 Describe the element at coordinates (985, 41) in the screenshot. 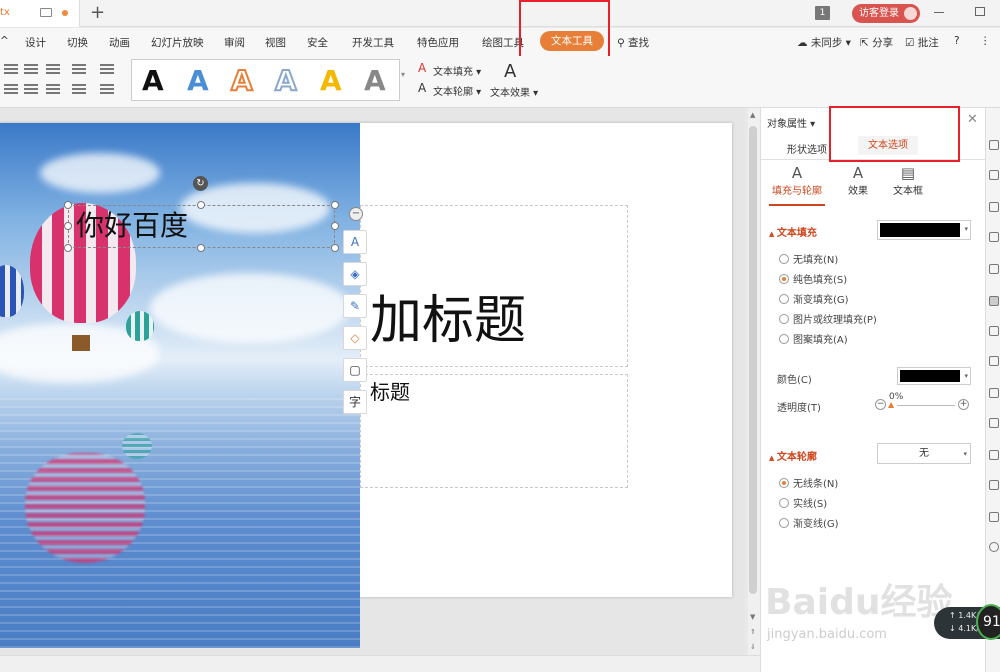

I see `more-icon: ⋮` at that location.